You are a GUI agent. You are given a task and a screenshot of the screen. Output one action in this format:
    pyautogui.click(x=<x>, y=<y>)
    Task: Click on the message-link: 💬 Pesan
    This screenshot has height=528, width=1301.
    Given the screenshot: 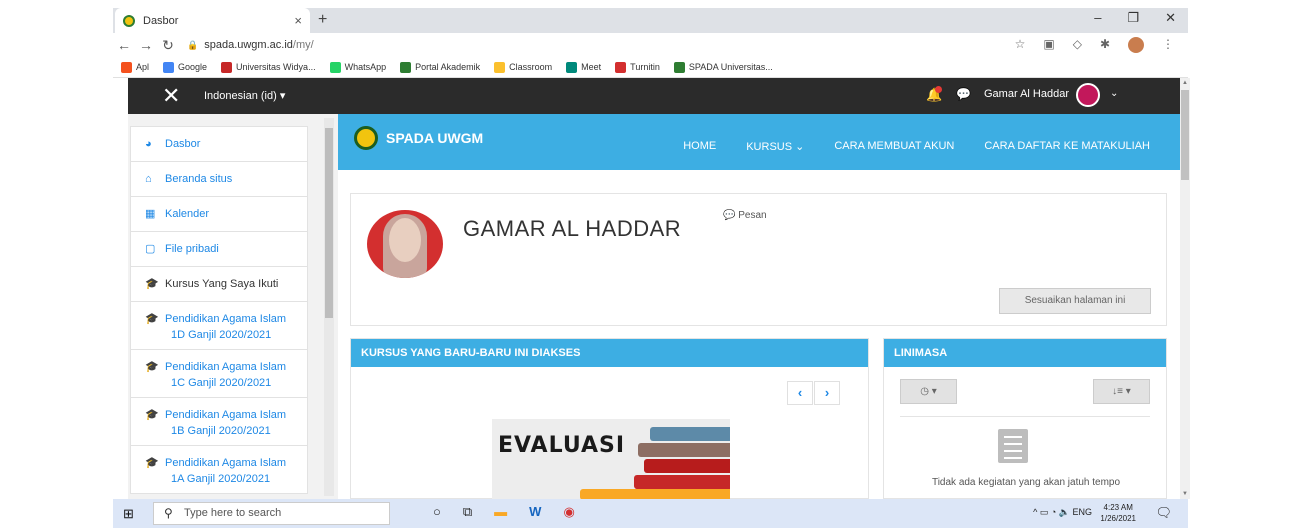 What is the action you would take?
    pyautogui.click(x=745, y=215)
    